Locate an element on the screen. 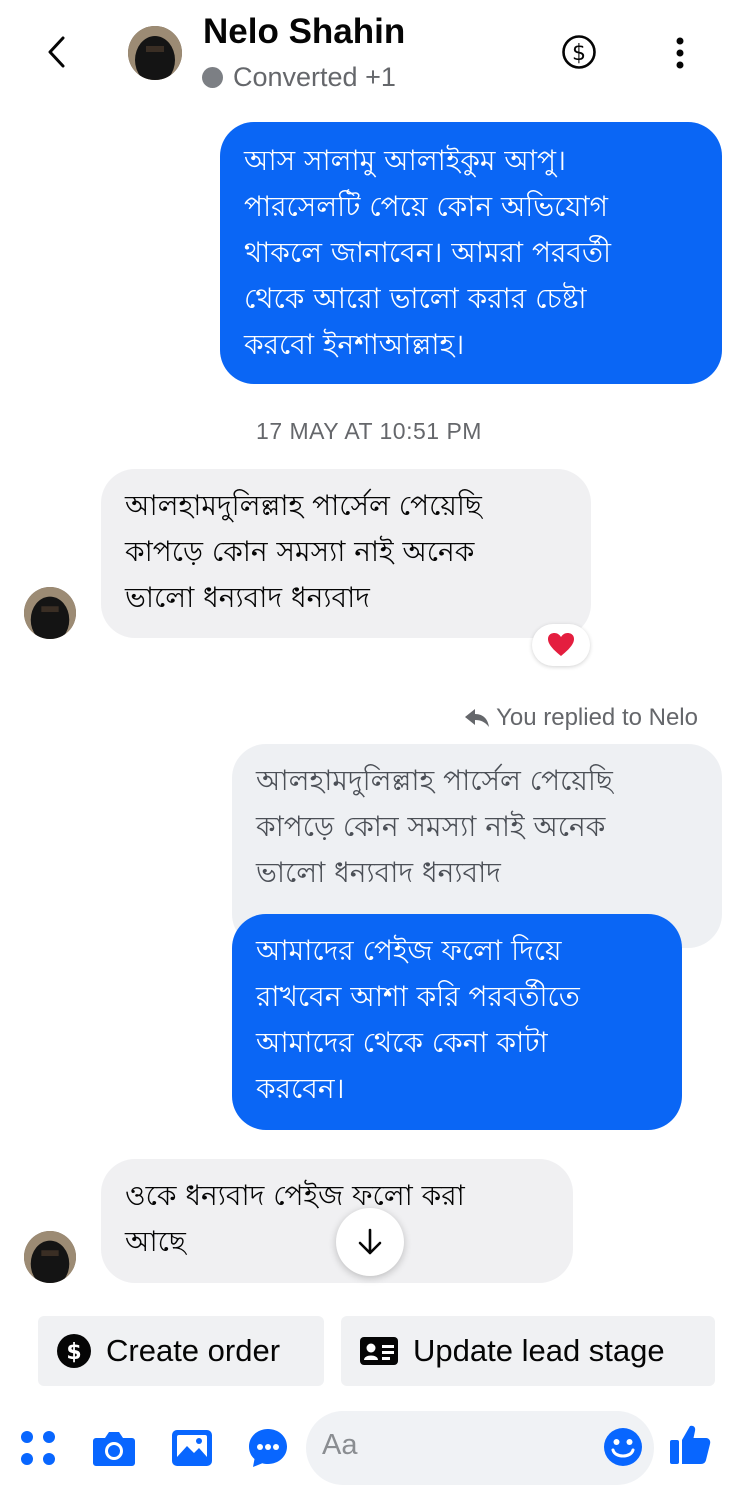  arrow-down-icon is located at coordinates (370, 1241).